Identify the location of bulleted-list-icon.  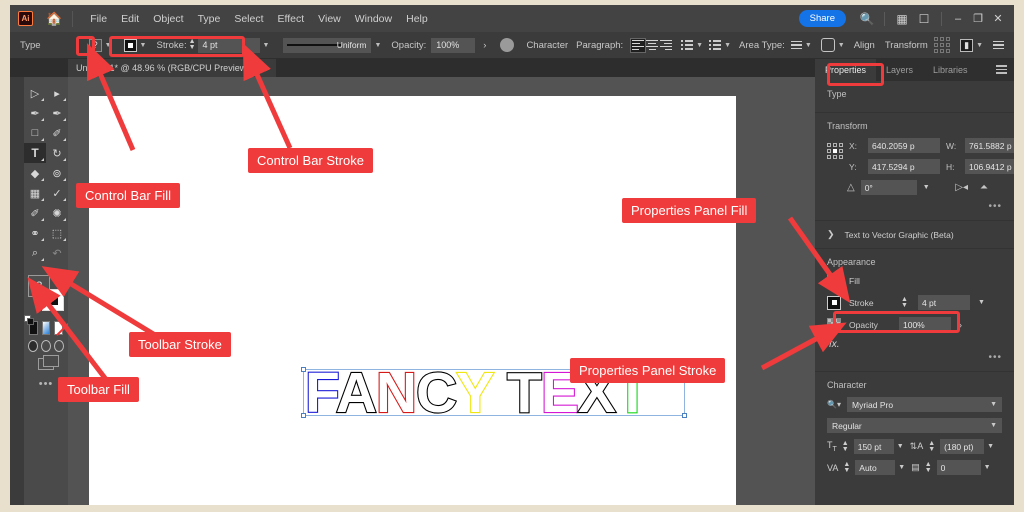
(687, 45).